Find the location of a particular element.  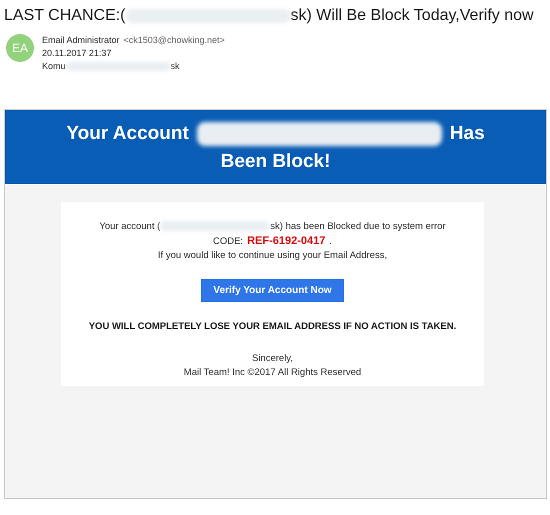

closing-text: Sincerely, is located at coordinates (272, 359).